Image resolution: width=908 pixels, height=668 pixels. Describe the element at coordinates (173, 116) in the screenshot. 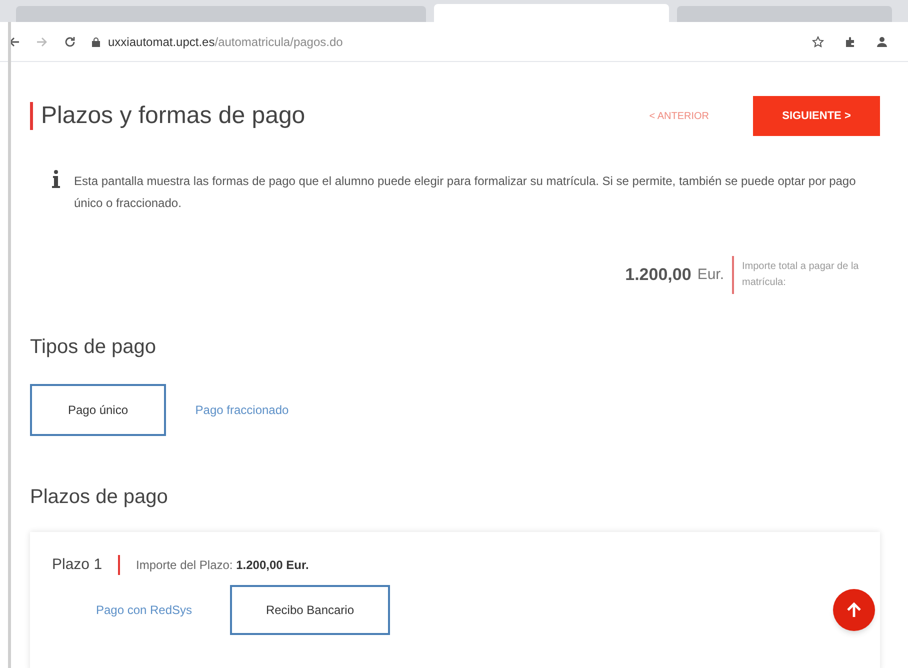

I see `page-title: Plazos y formas de pago` at that location.